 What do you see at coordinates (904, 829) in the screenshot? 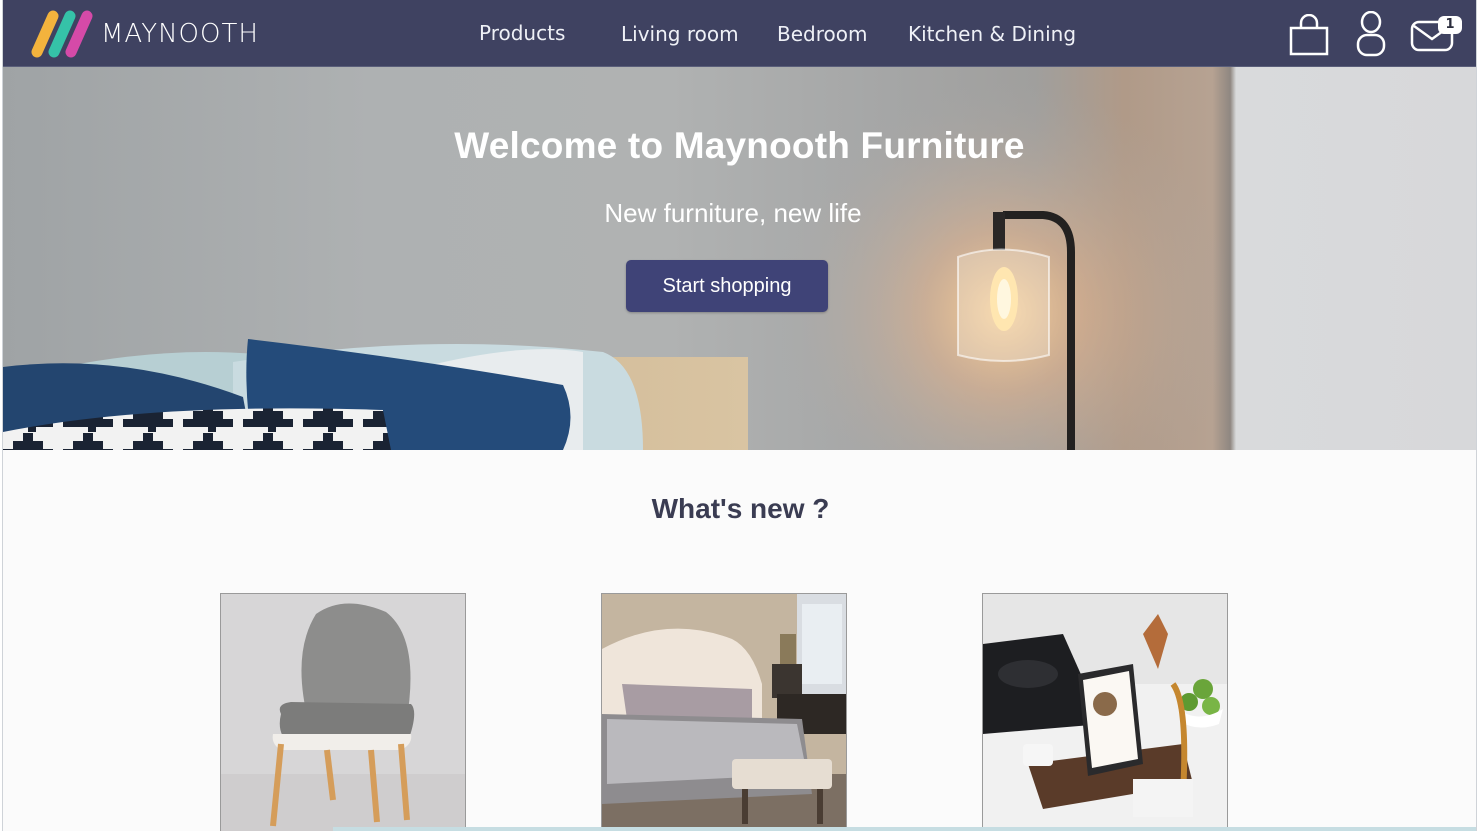
I see `horizontal-scrollbar` at bounding box center [904, 829].